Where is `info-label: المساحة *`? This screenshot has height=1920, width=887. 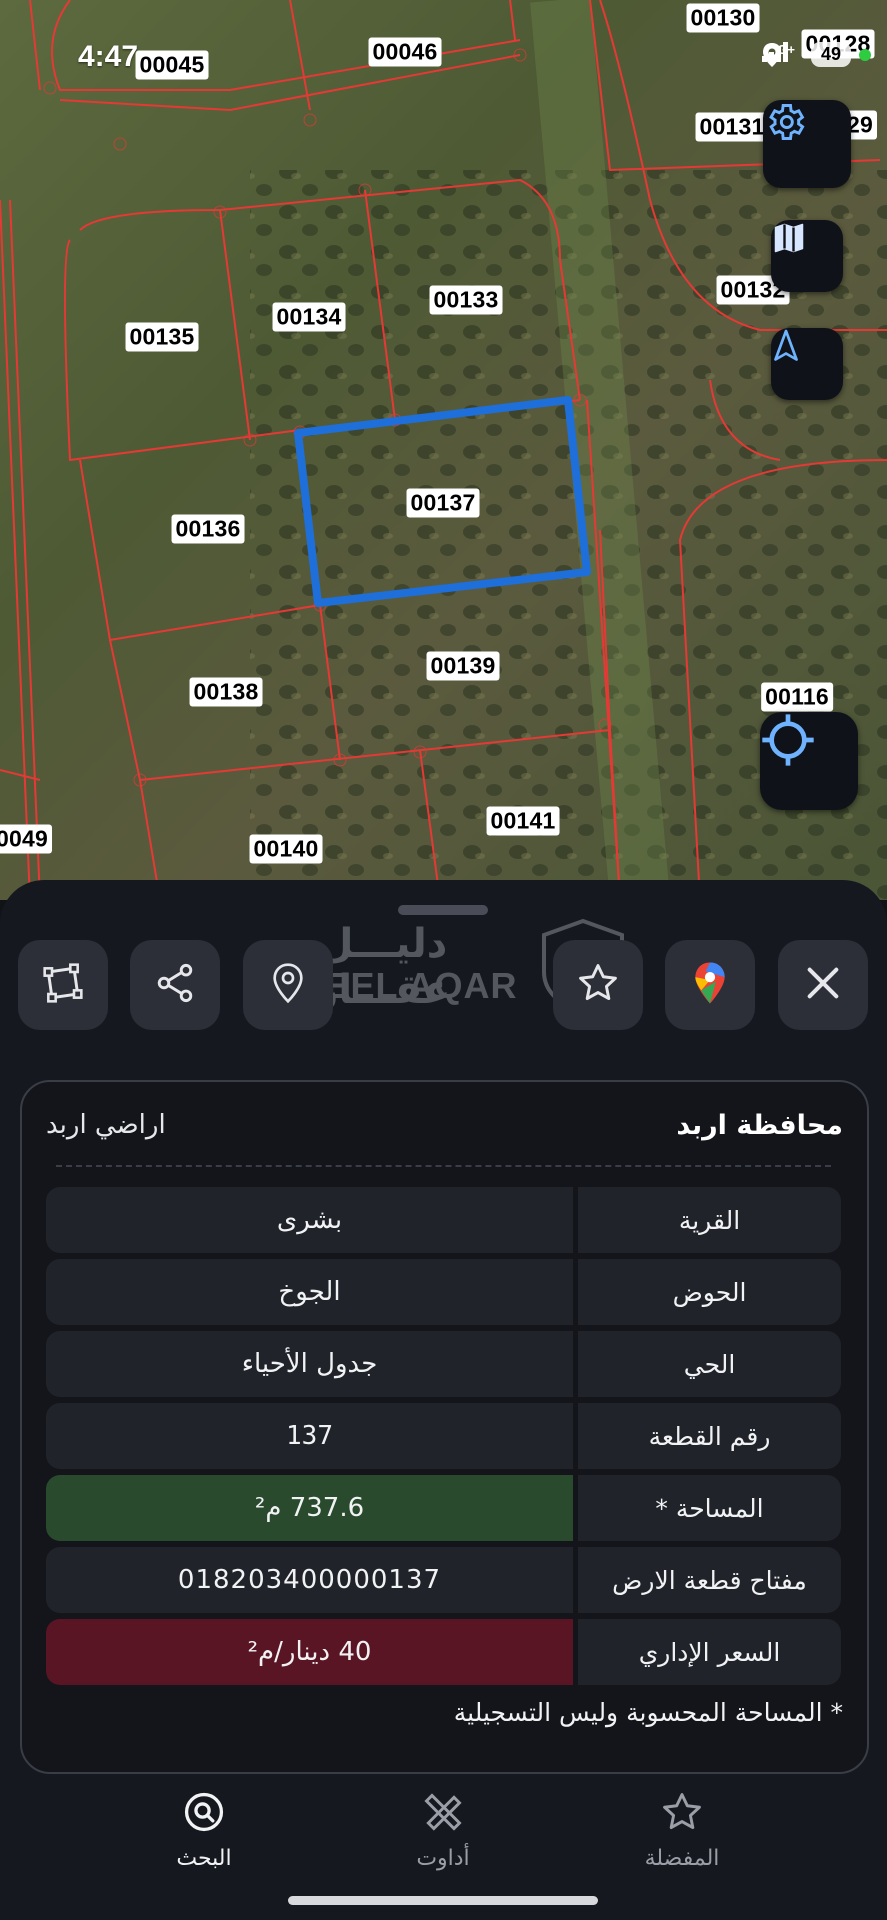
info-label: المساحة * is located at coordinates (709, 1508).